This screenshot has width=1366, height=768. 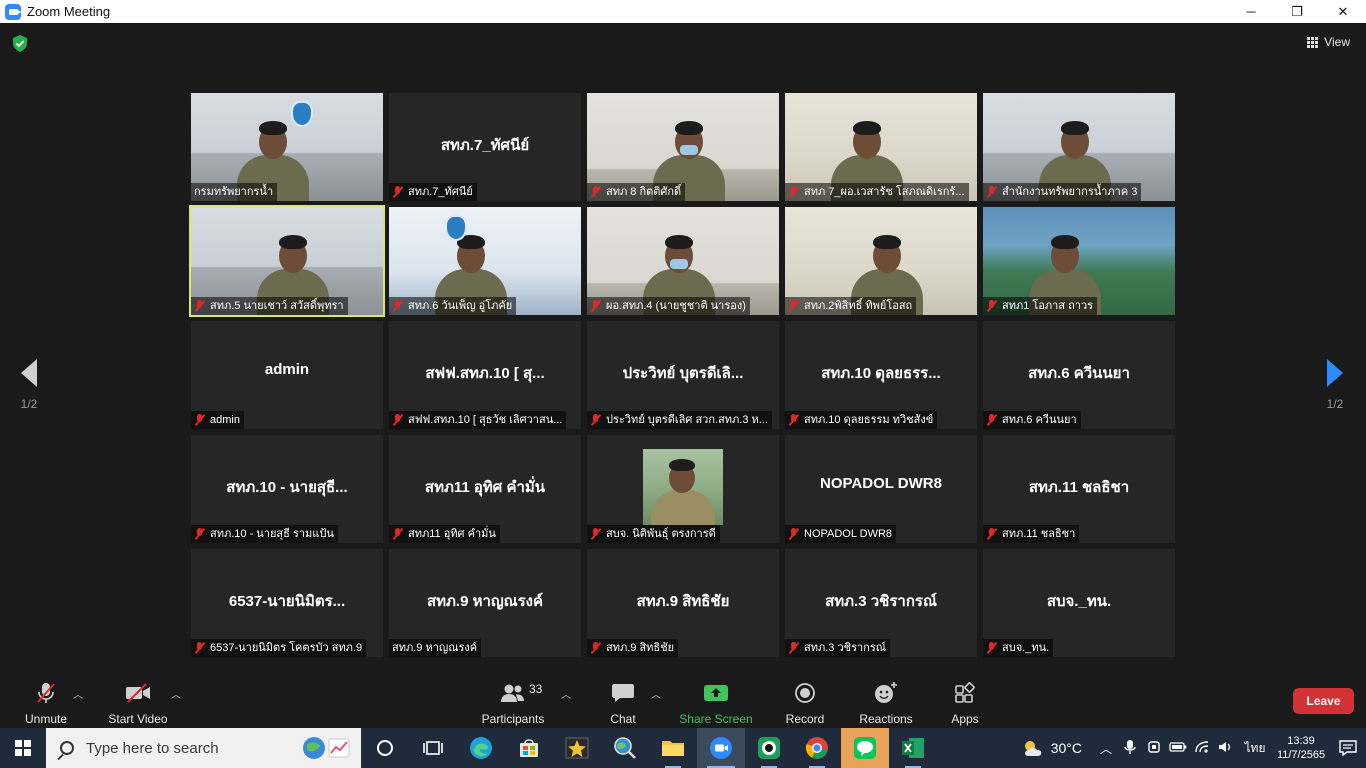 What do you see at coordinates (721, 748) in the screenshot?
I see `taskbar-zoom` at bounding box center [721, 748].